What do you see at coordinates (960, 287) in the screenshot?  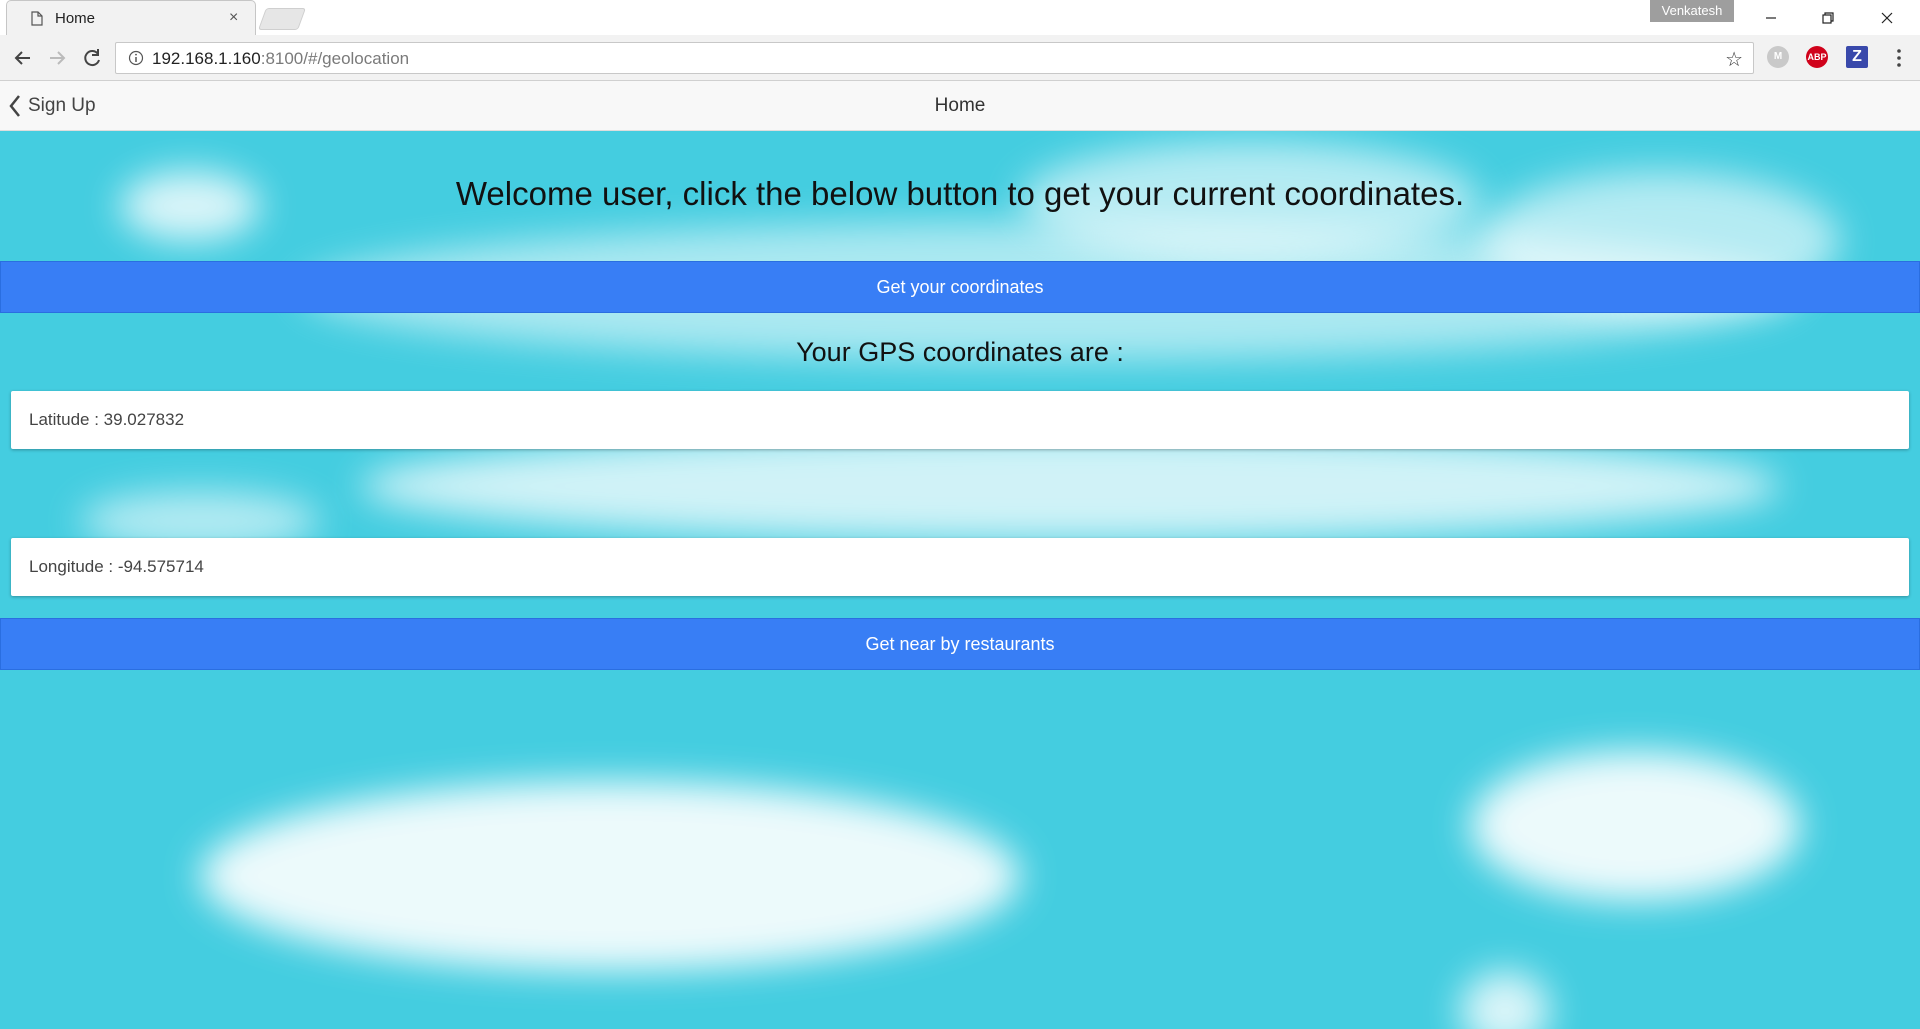 I see `get-coordinates-button: Get your coordinates` at bounding box center [960, 287].